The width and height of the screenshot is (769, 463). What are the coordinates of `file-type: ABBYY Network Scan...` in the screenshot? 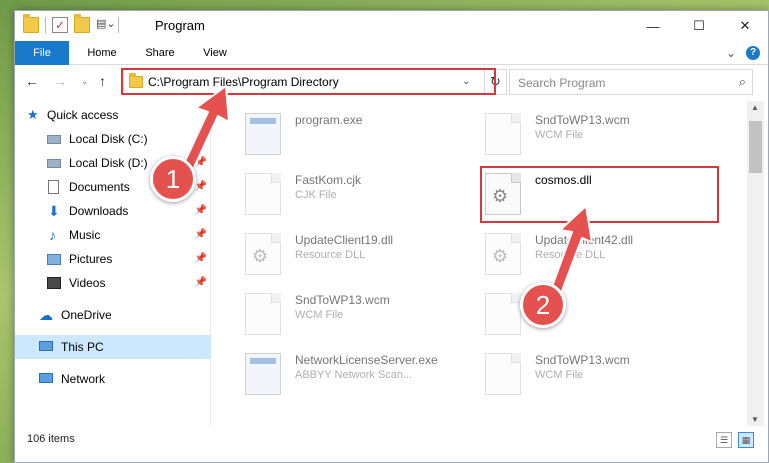 It's located at (354, 375).